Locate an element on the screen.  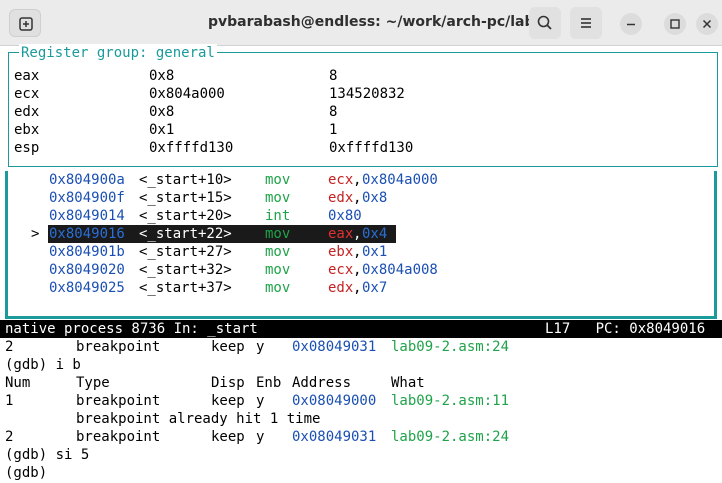
asm-operand-register-current: eax is located at coordinates (341, 234).